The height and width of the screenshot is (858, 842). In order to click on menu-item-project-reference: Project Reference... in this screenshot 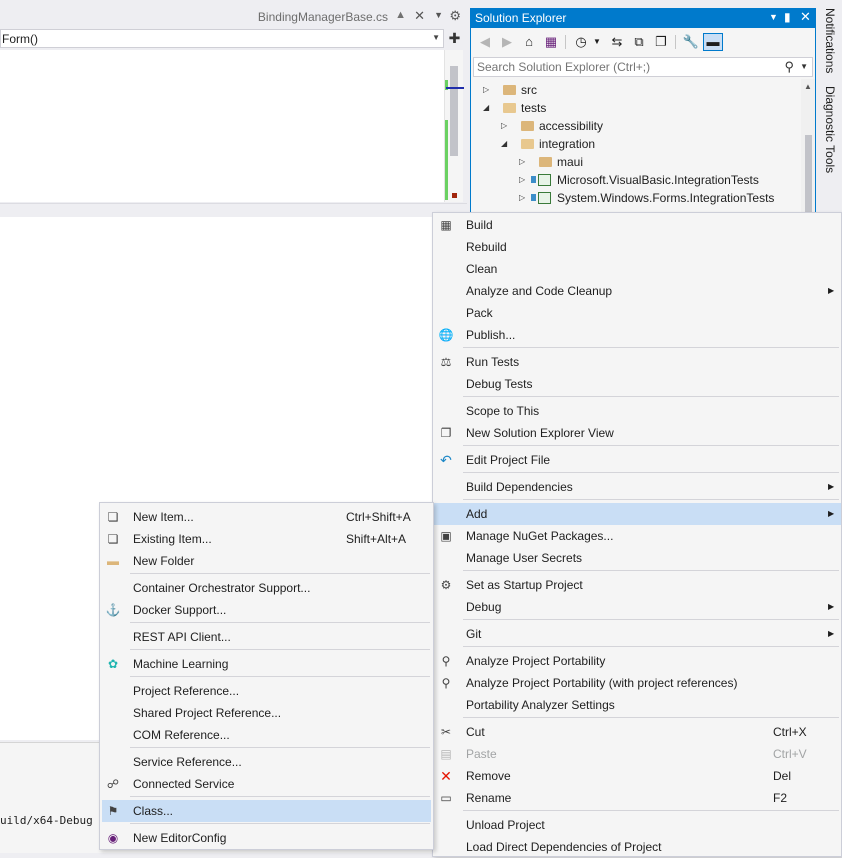, I will do `click(266, 691)`.